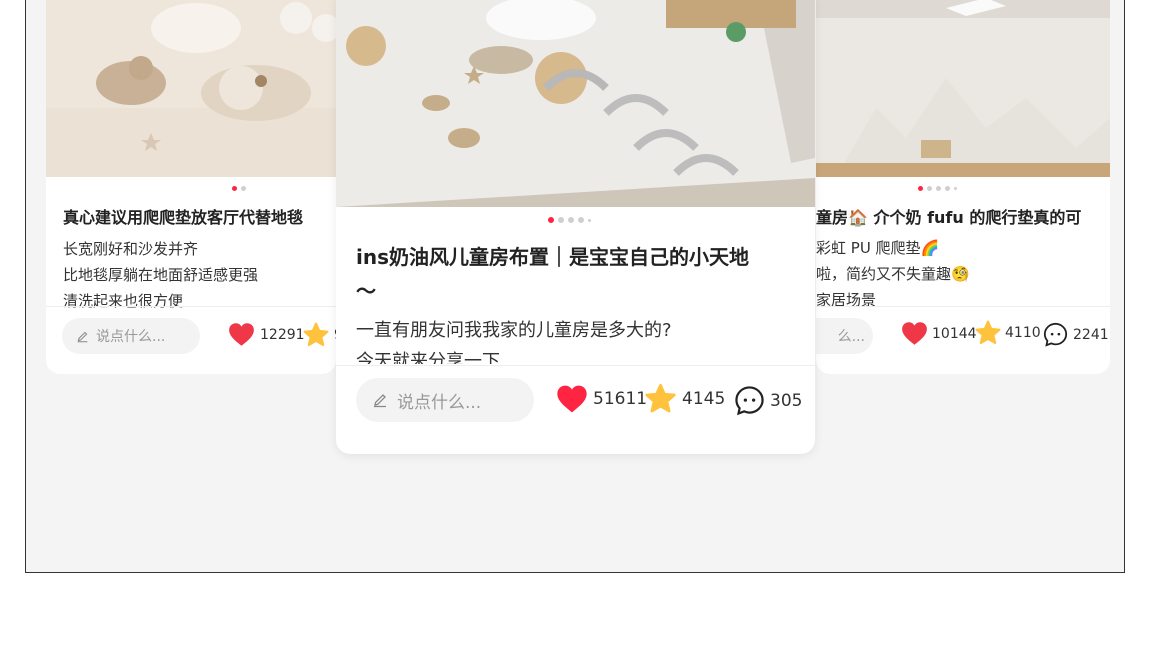  I want to click on like-button: 51611, so click(601, 399).